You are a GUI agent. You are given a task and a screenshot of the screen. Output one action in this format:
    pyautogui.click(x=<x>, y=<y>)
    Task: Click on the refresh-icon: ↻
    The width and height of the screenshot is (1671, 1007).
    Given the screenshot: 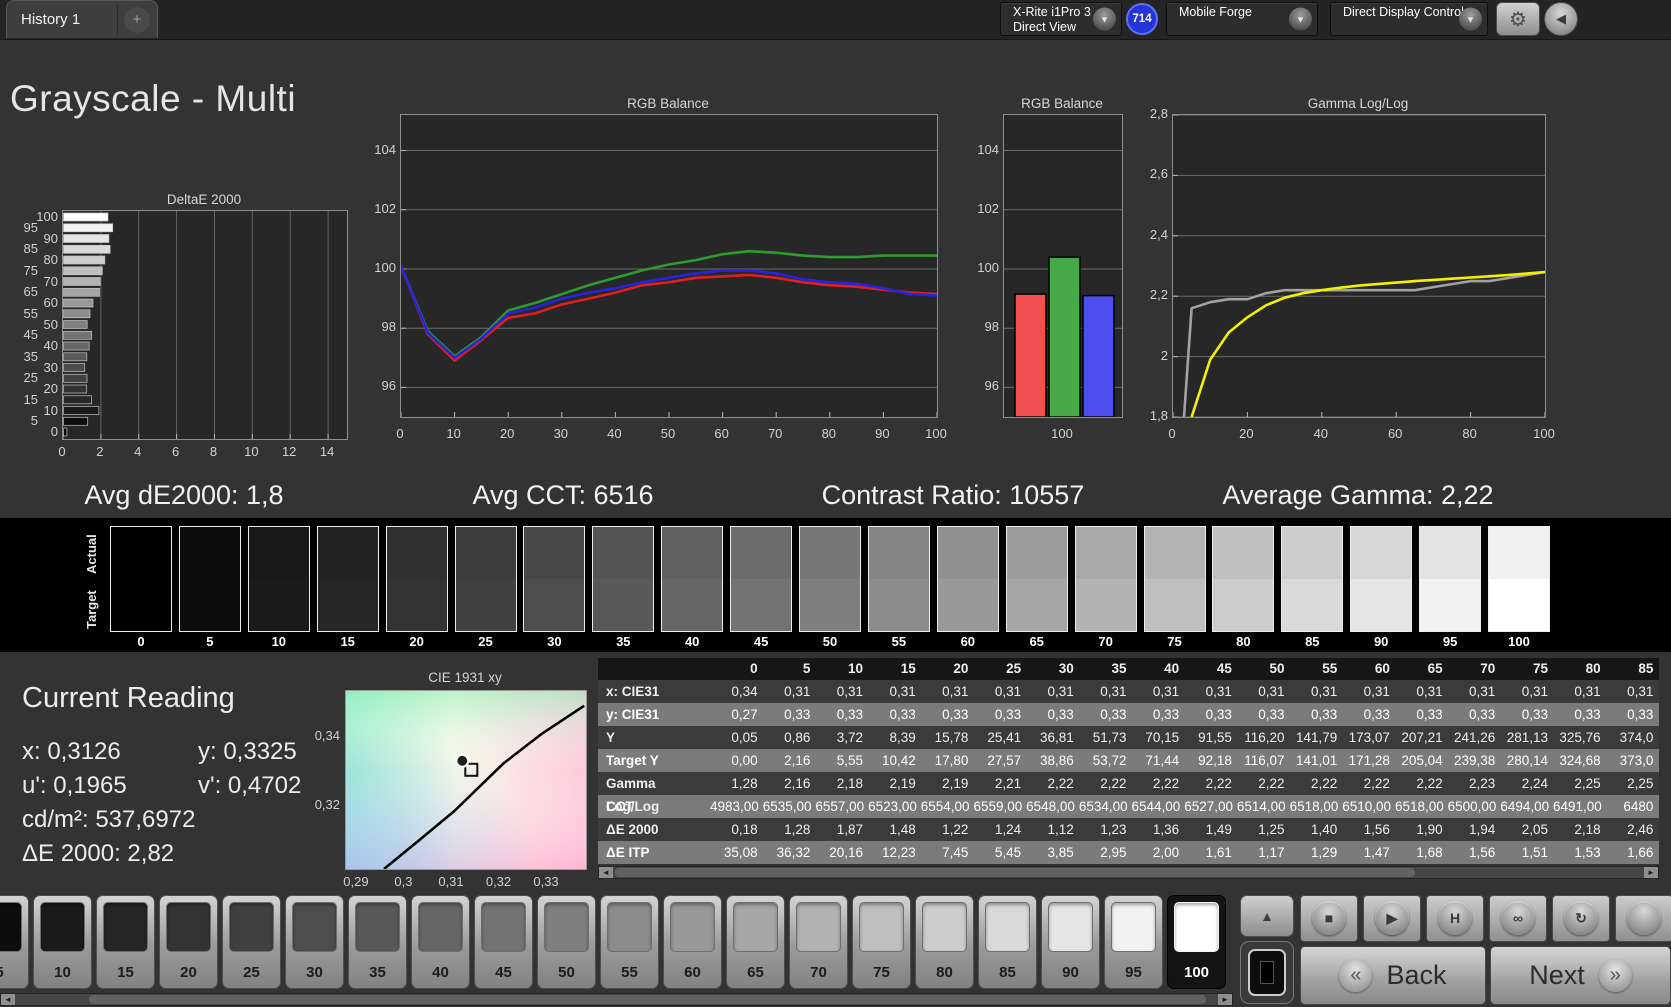 What is the action you would take?
    pyautogui.click(x=1581, y=918)
    